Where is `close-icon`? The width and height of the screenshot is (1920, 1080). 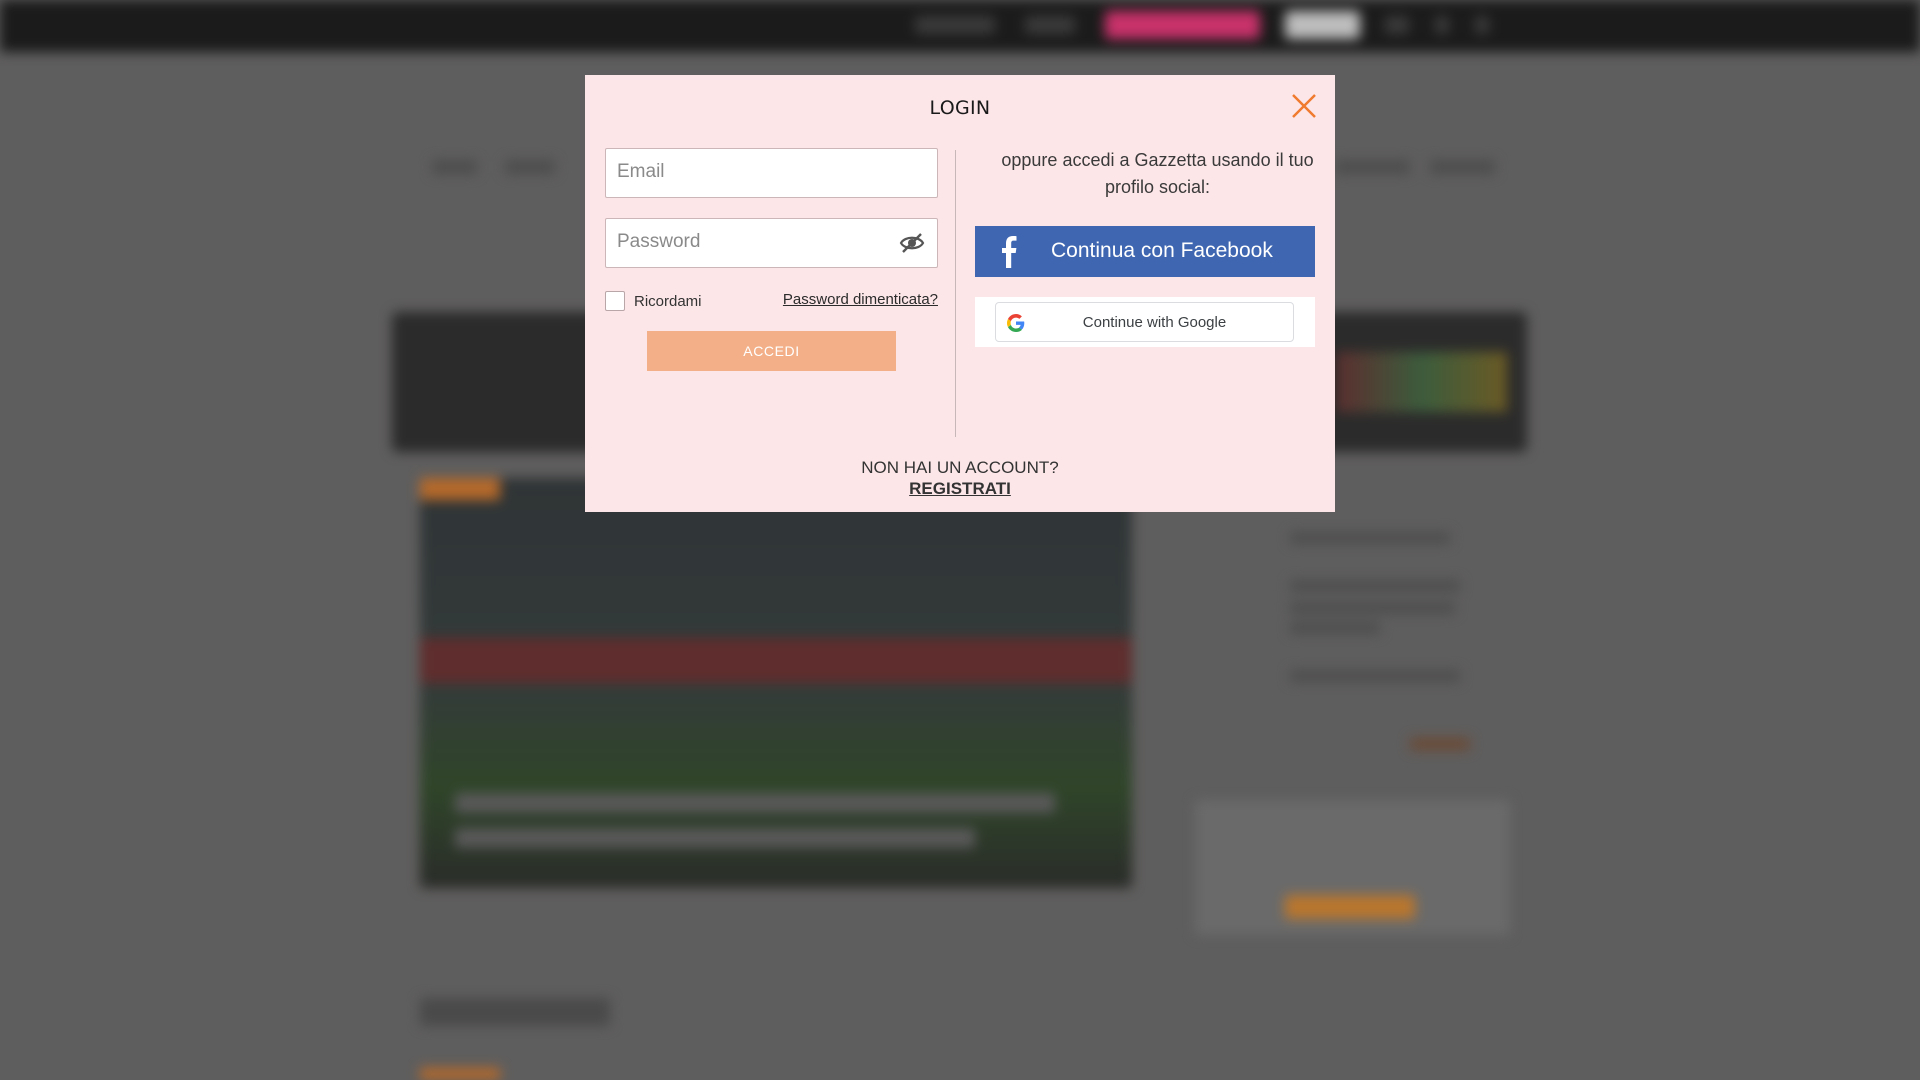
close-icon is located at coordinates (1304, 106).